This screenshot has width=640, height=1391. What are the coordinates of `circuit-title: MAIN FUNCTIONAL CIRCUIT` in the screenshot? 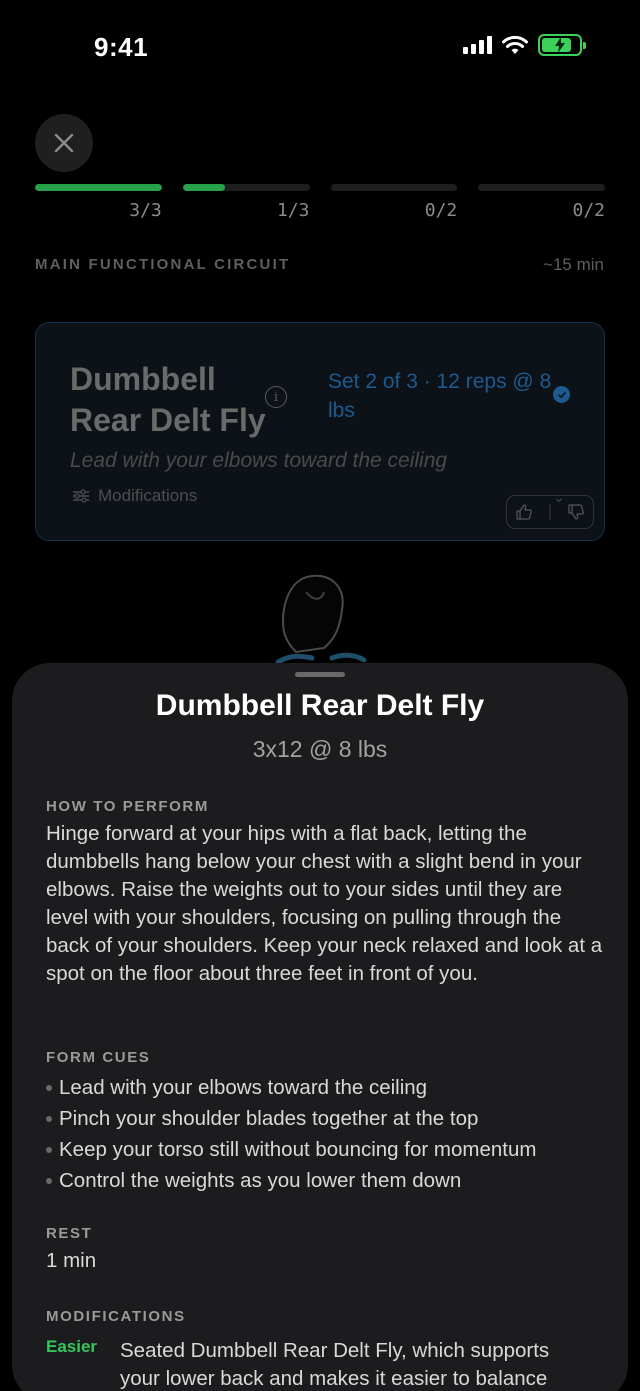 It's located at (163, 264).